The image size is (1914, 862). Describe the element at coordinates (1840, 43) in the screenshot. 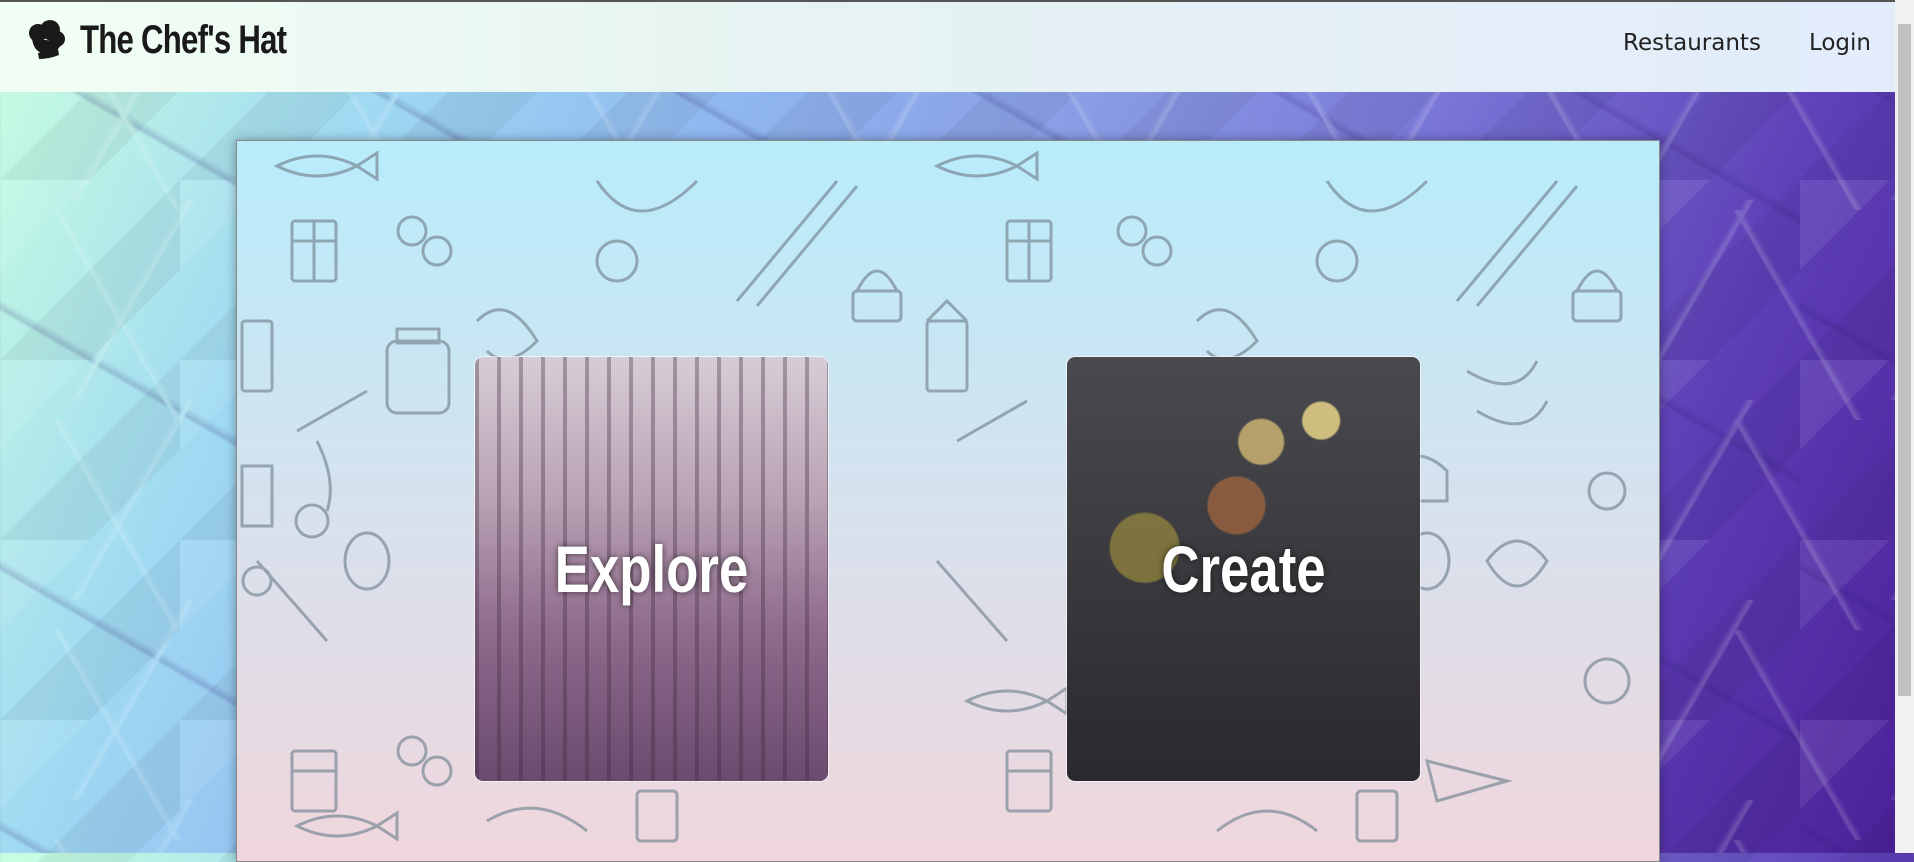

I see `nav-link-login: Login` at that location.